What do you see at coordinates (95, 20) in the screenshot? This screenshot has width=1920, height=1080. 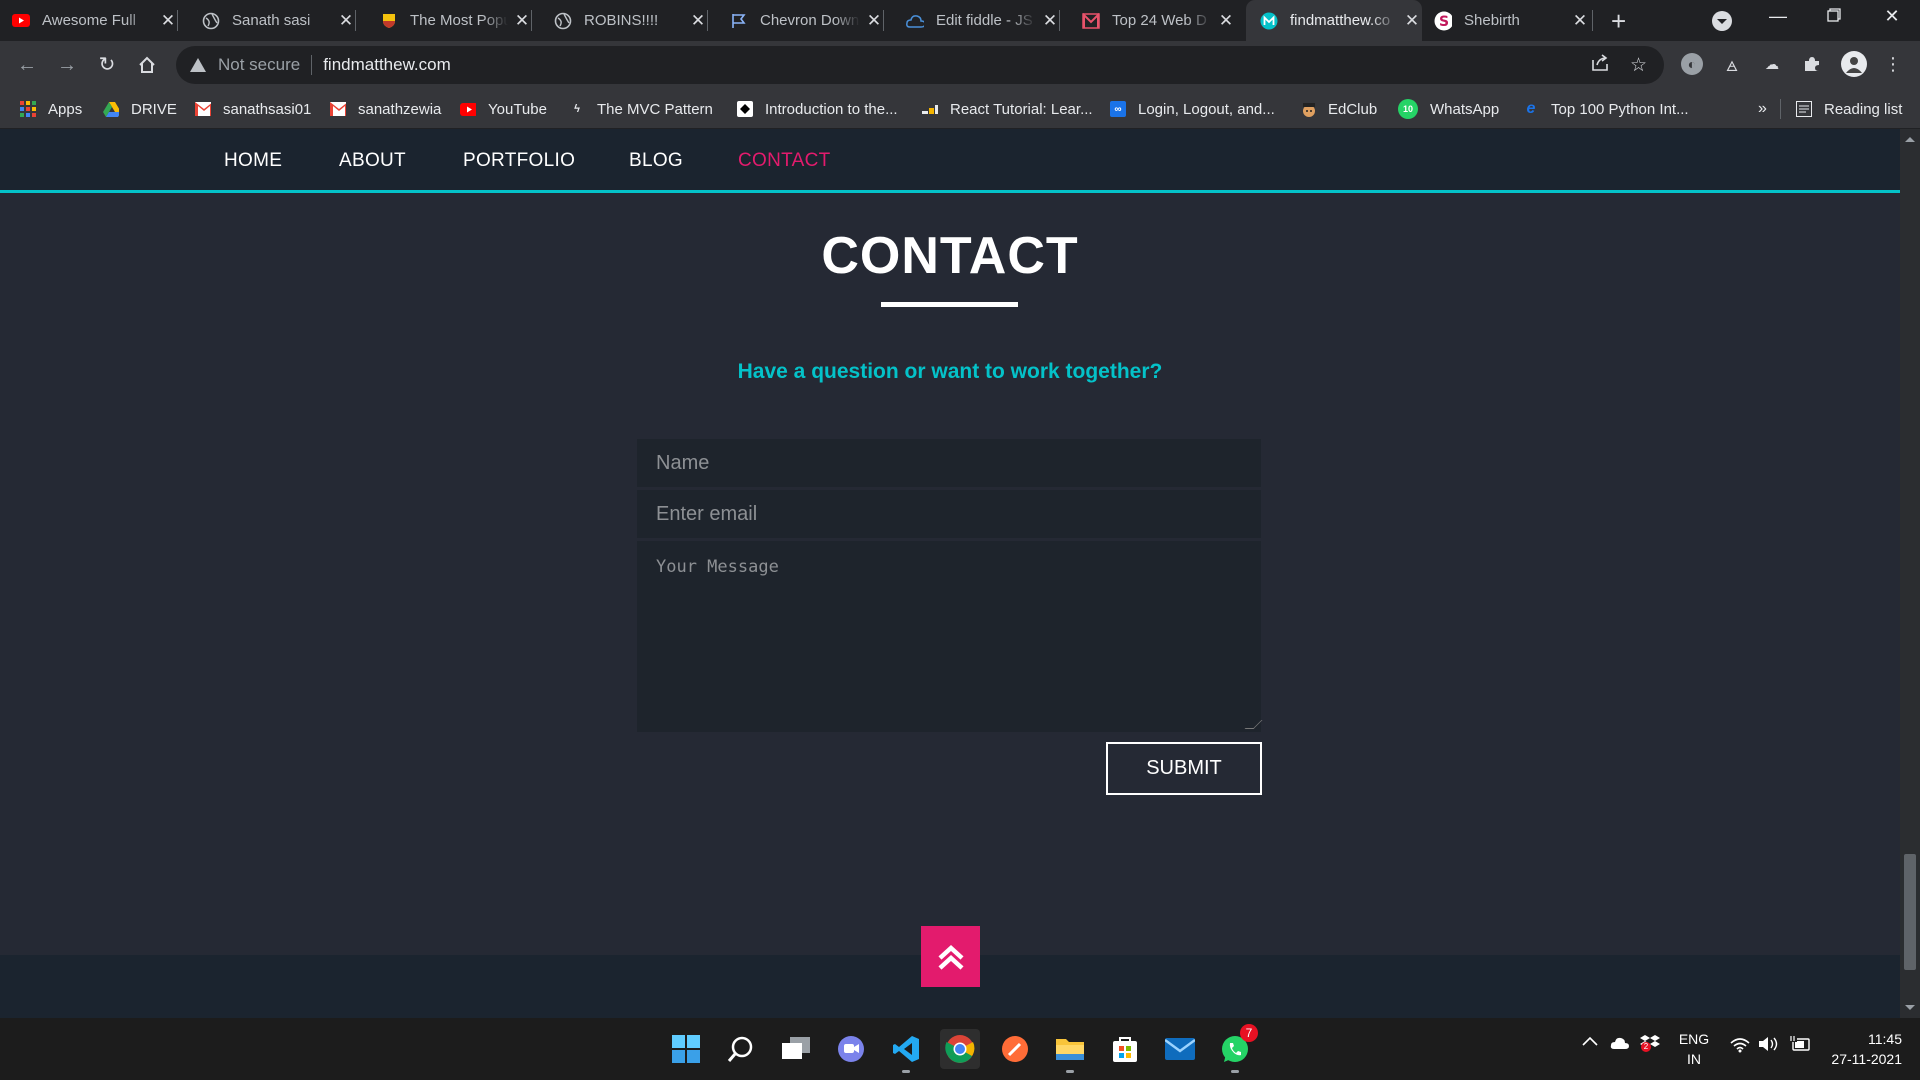 I see `tab-awesome-full: Awesome Full ✕` at bounding box center [95, 20].